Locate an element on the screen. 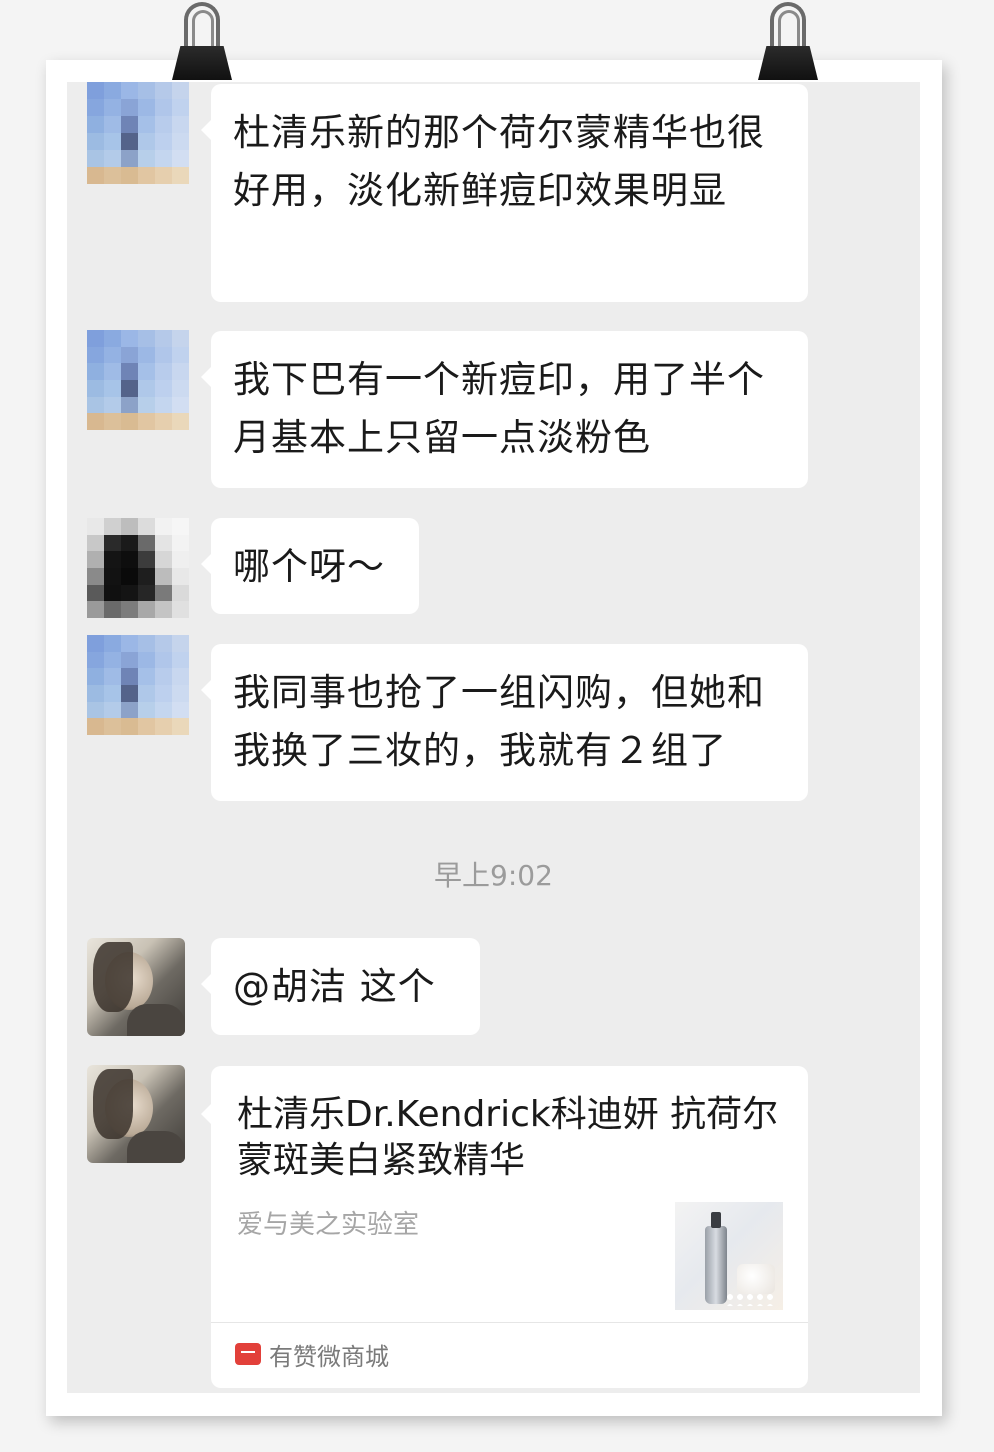 The height and width of the screenshot is (1452, 994). binder-clip-left is located at coordinates (204, 41).